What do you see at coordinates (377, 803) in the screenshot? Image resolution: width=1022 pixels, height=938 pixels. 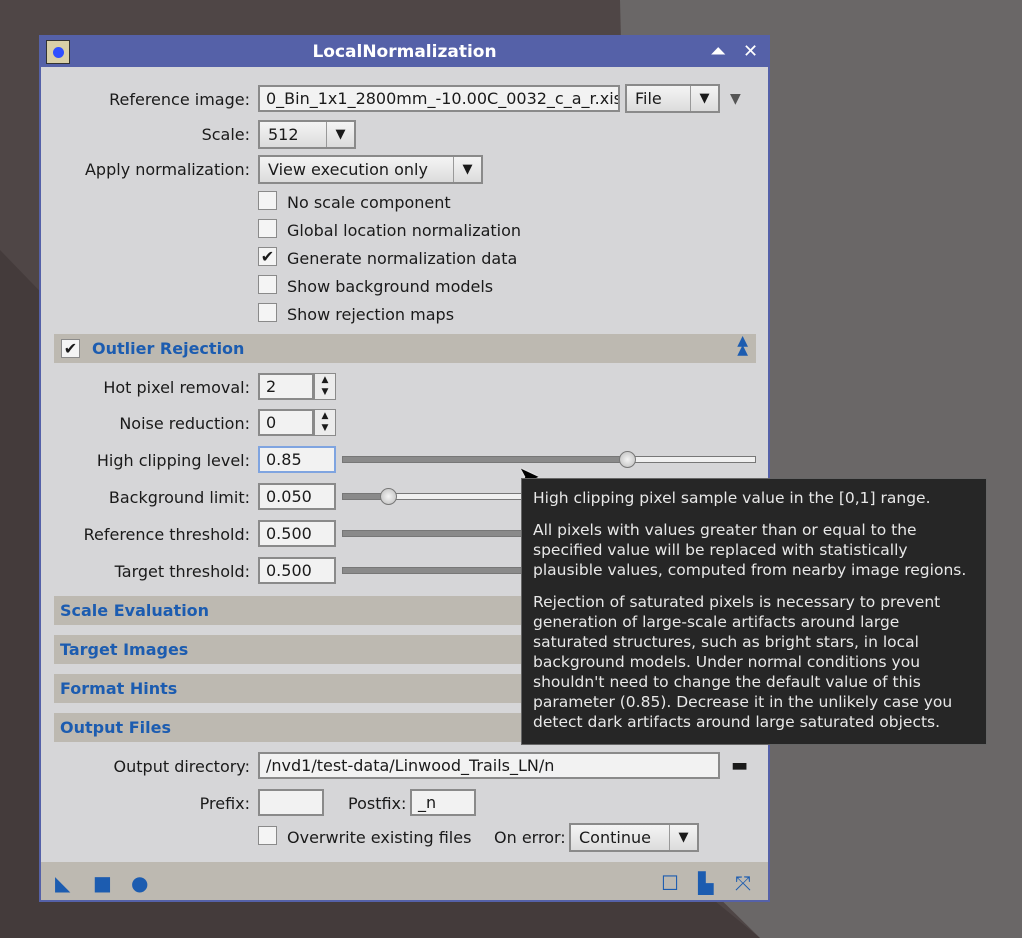 I see `postfix-label: Postfix:` at bounding box center [377, 803].